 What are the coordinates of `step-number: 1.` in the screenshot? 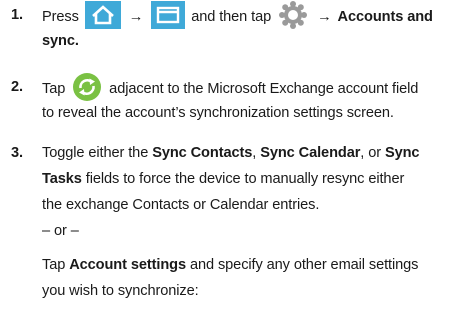 It's located at (17, 15).